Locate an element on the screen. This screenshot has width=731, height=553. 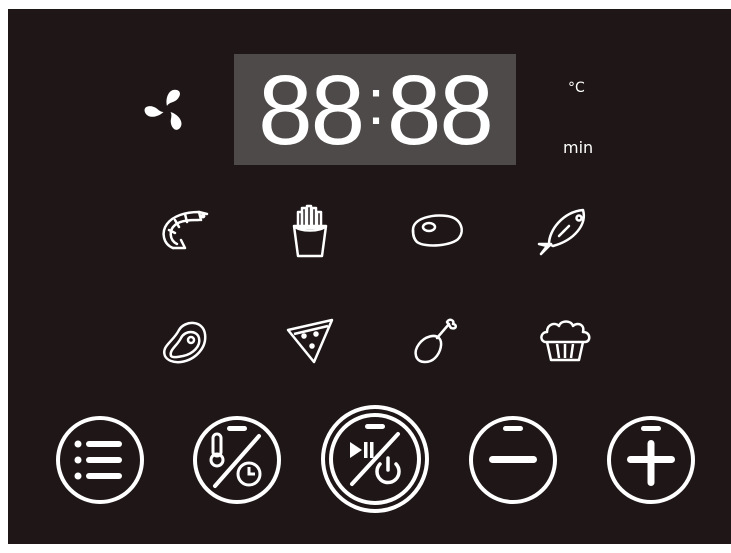
display-colon: : is located at coordinates (376, 101).